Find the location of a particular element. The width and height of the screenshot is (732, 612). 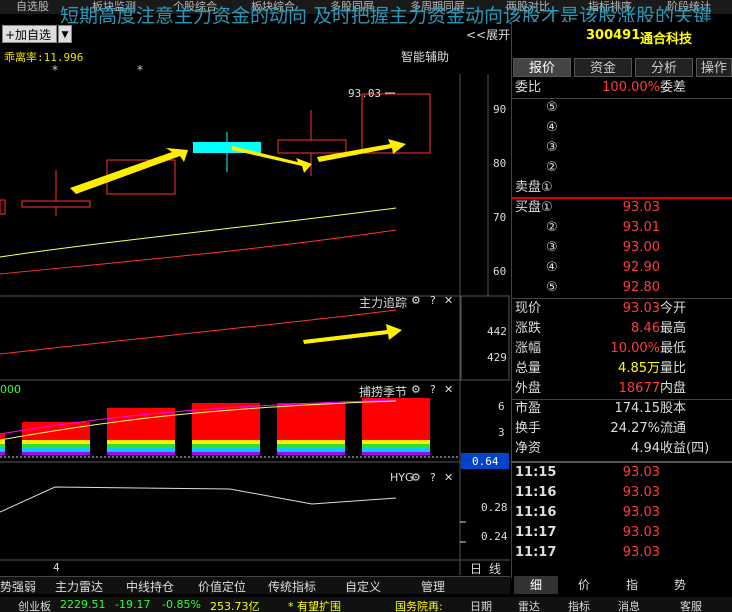

y-tick: 80 is located at coordinates (500, 163).